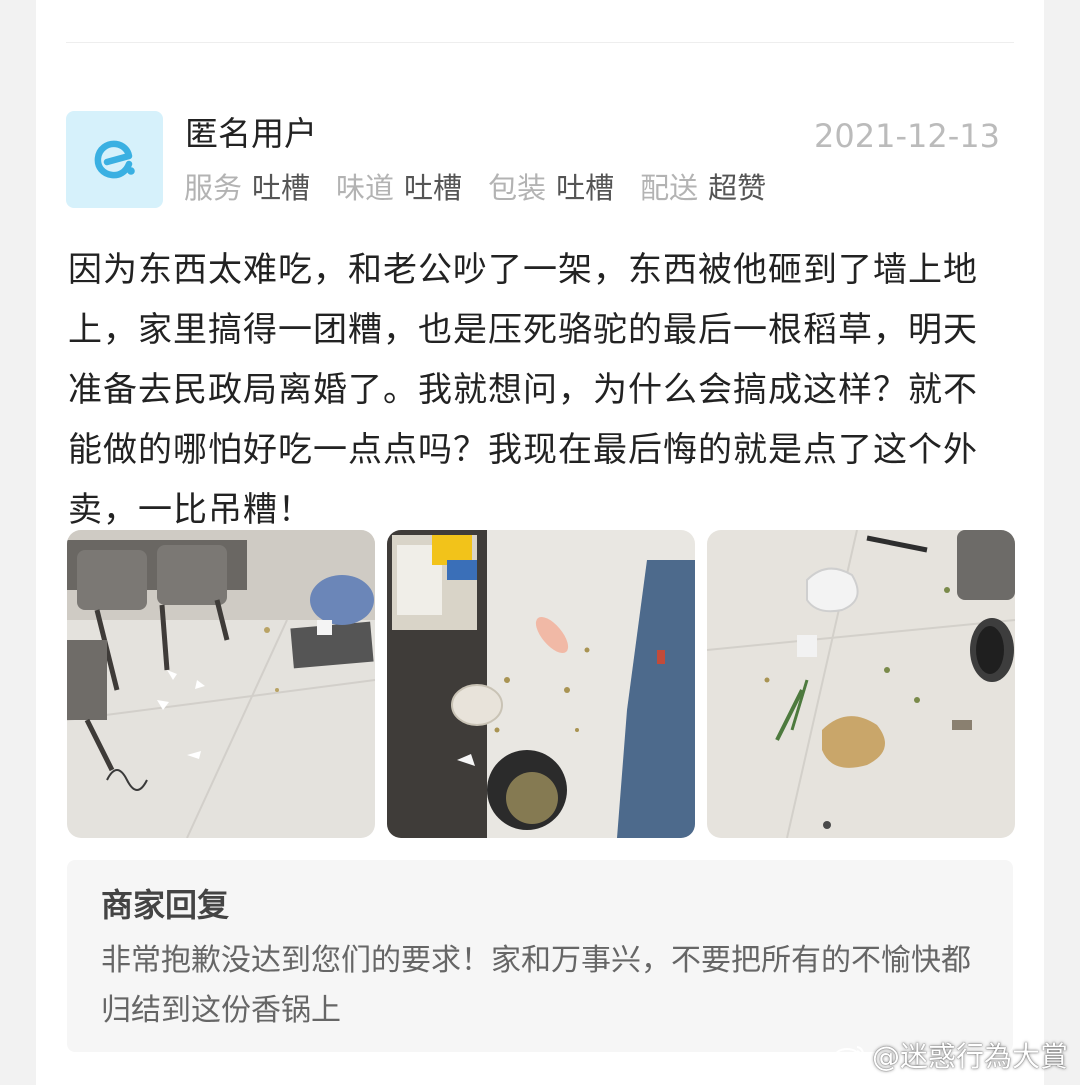  What do you see at coordinates (703, 188) in the screenshot?
I see `rating-delivery: 配送 超赞` at bounding box center [703, 188].